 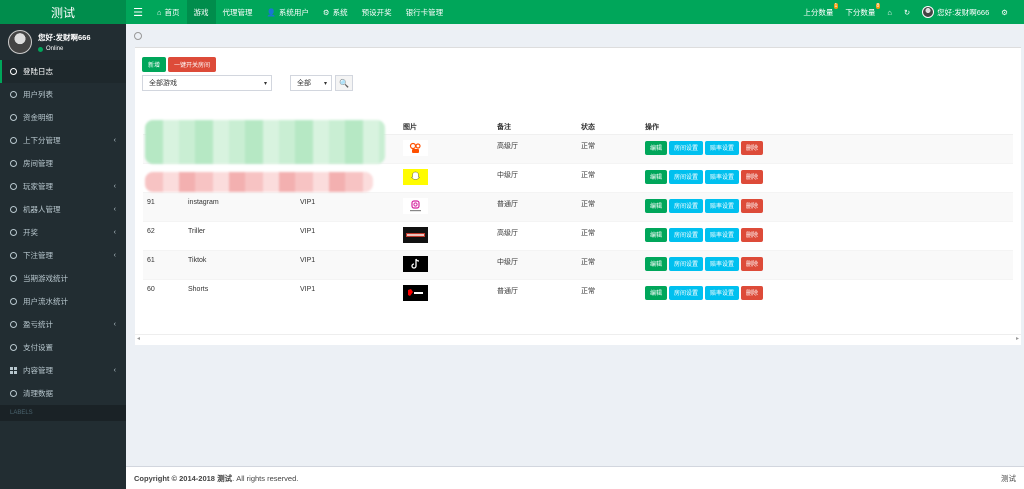 I want to click on sidebar-item-4: 房间管理, so click(x=63, y=163).